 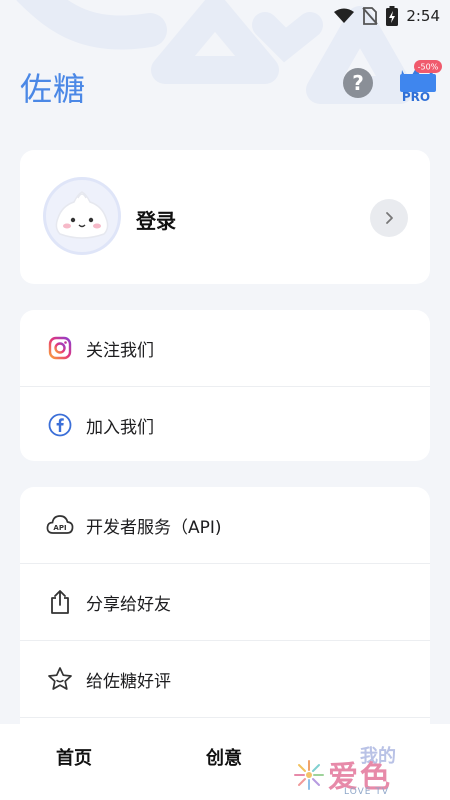 What do you see at coordinates (60, 679) in the screenshot?
I see `star-icon` at bounding box center [60, 679].